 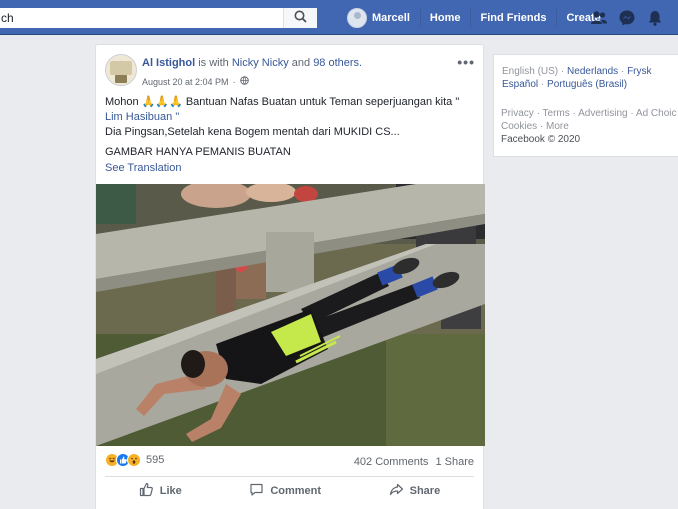 I want to click on wow-reaction-icon, so click(x=134, y=460).